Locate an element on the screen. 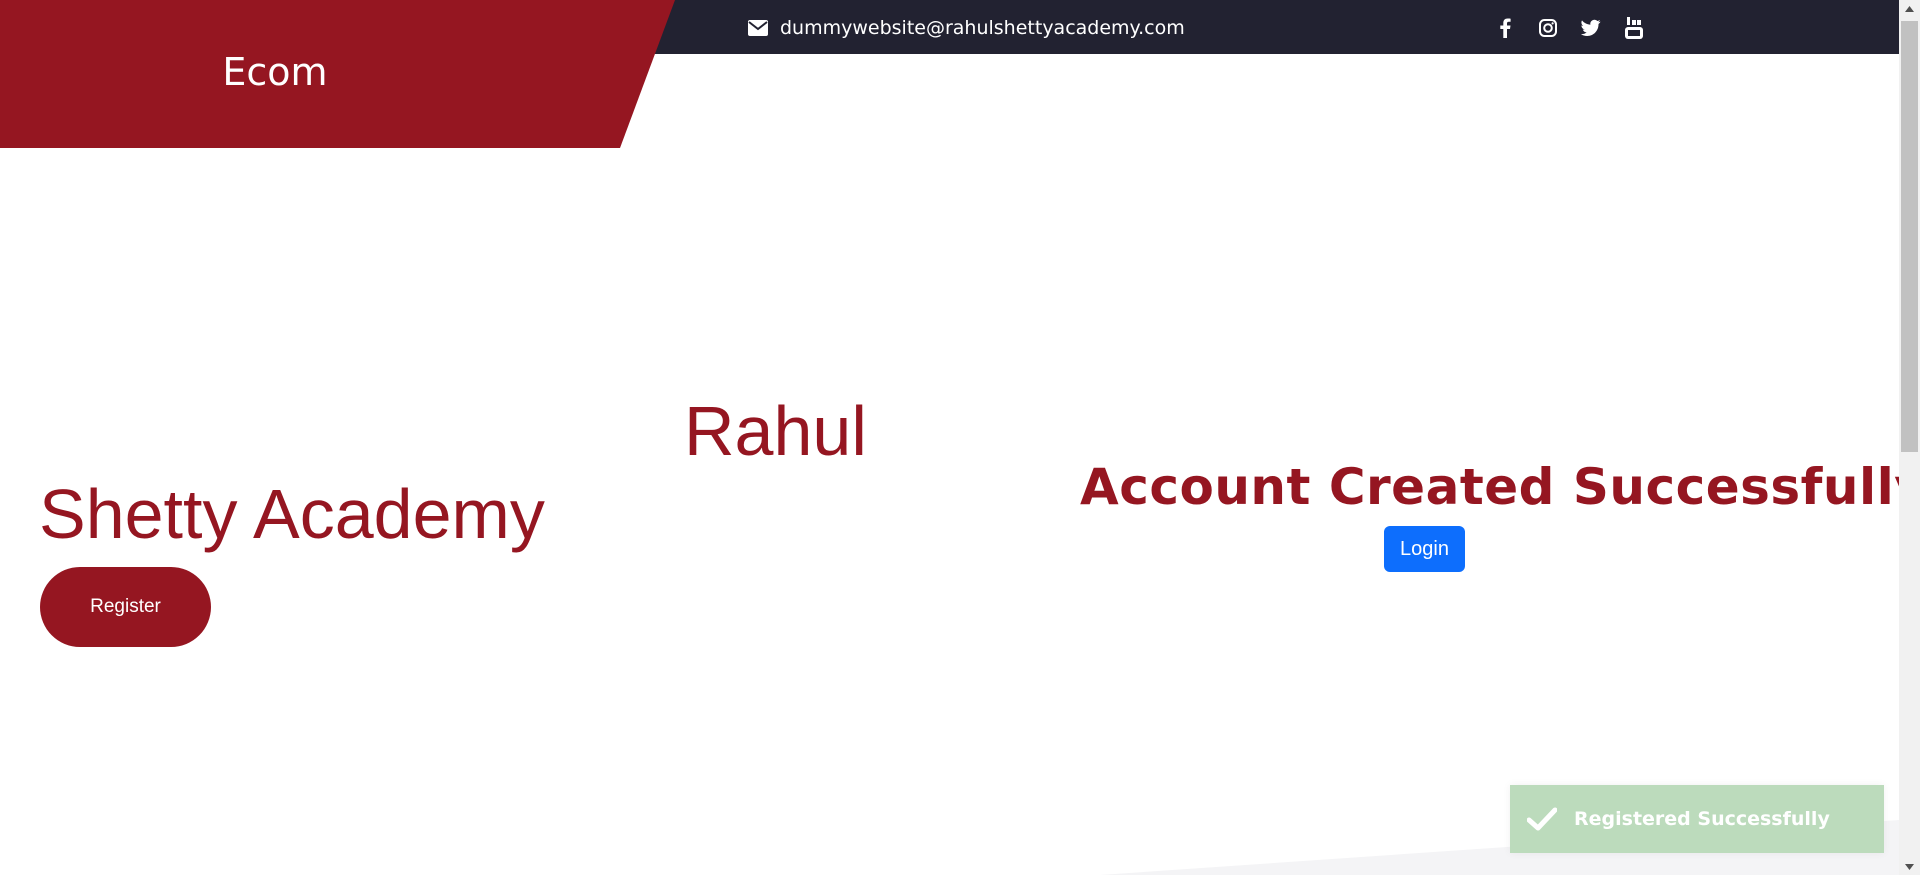  login-button: Login is located at coordinates (1424, 549).